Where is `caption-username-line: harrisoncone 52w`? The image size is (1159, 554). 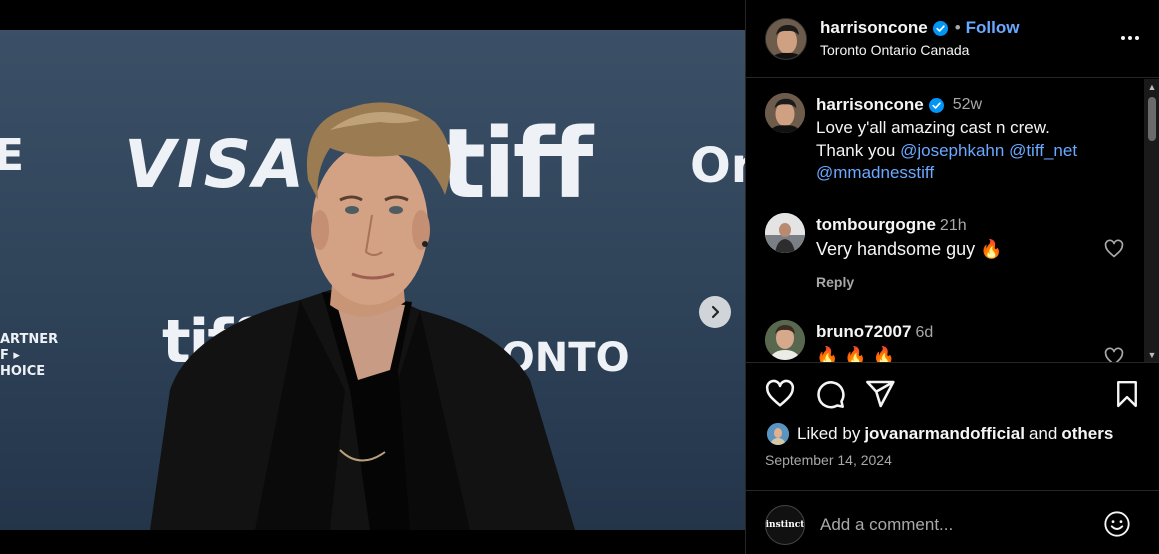 caption-username-line: harrisoncone 52w is located at coordinates (899, 105).